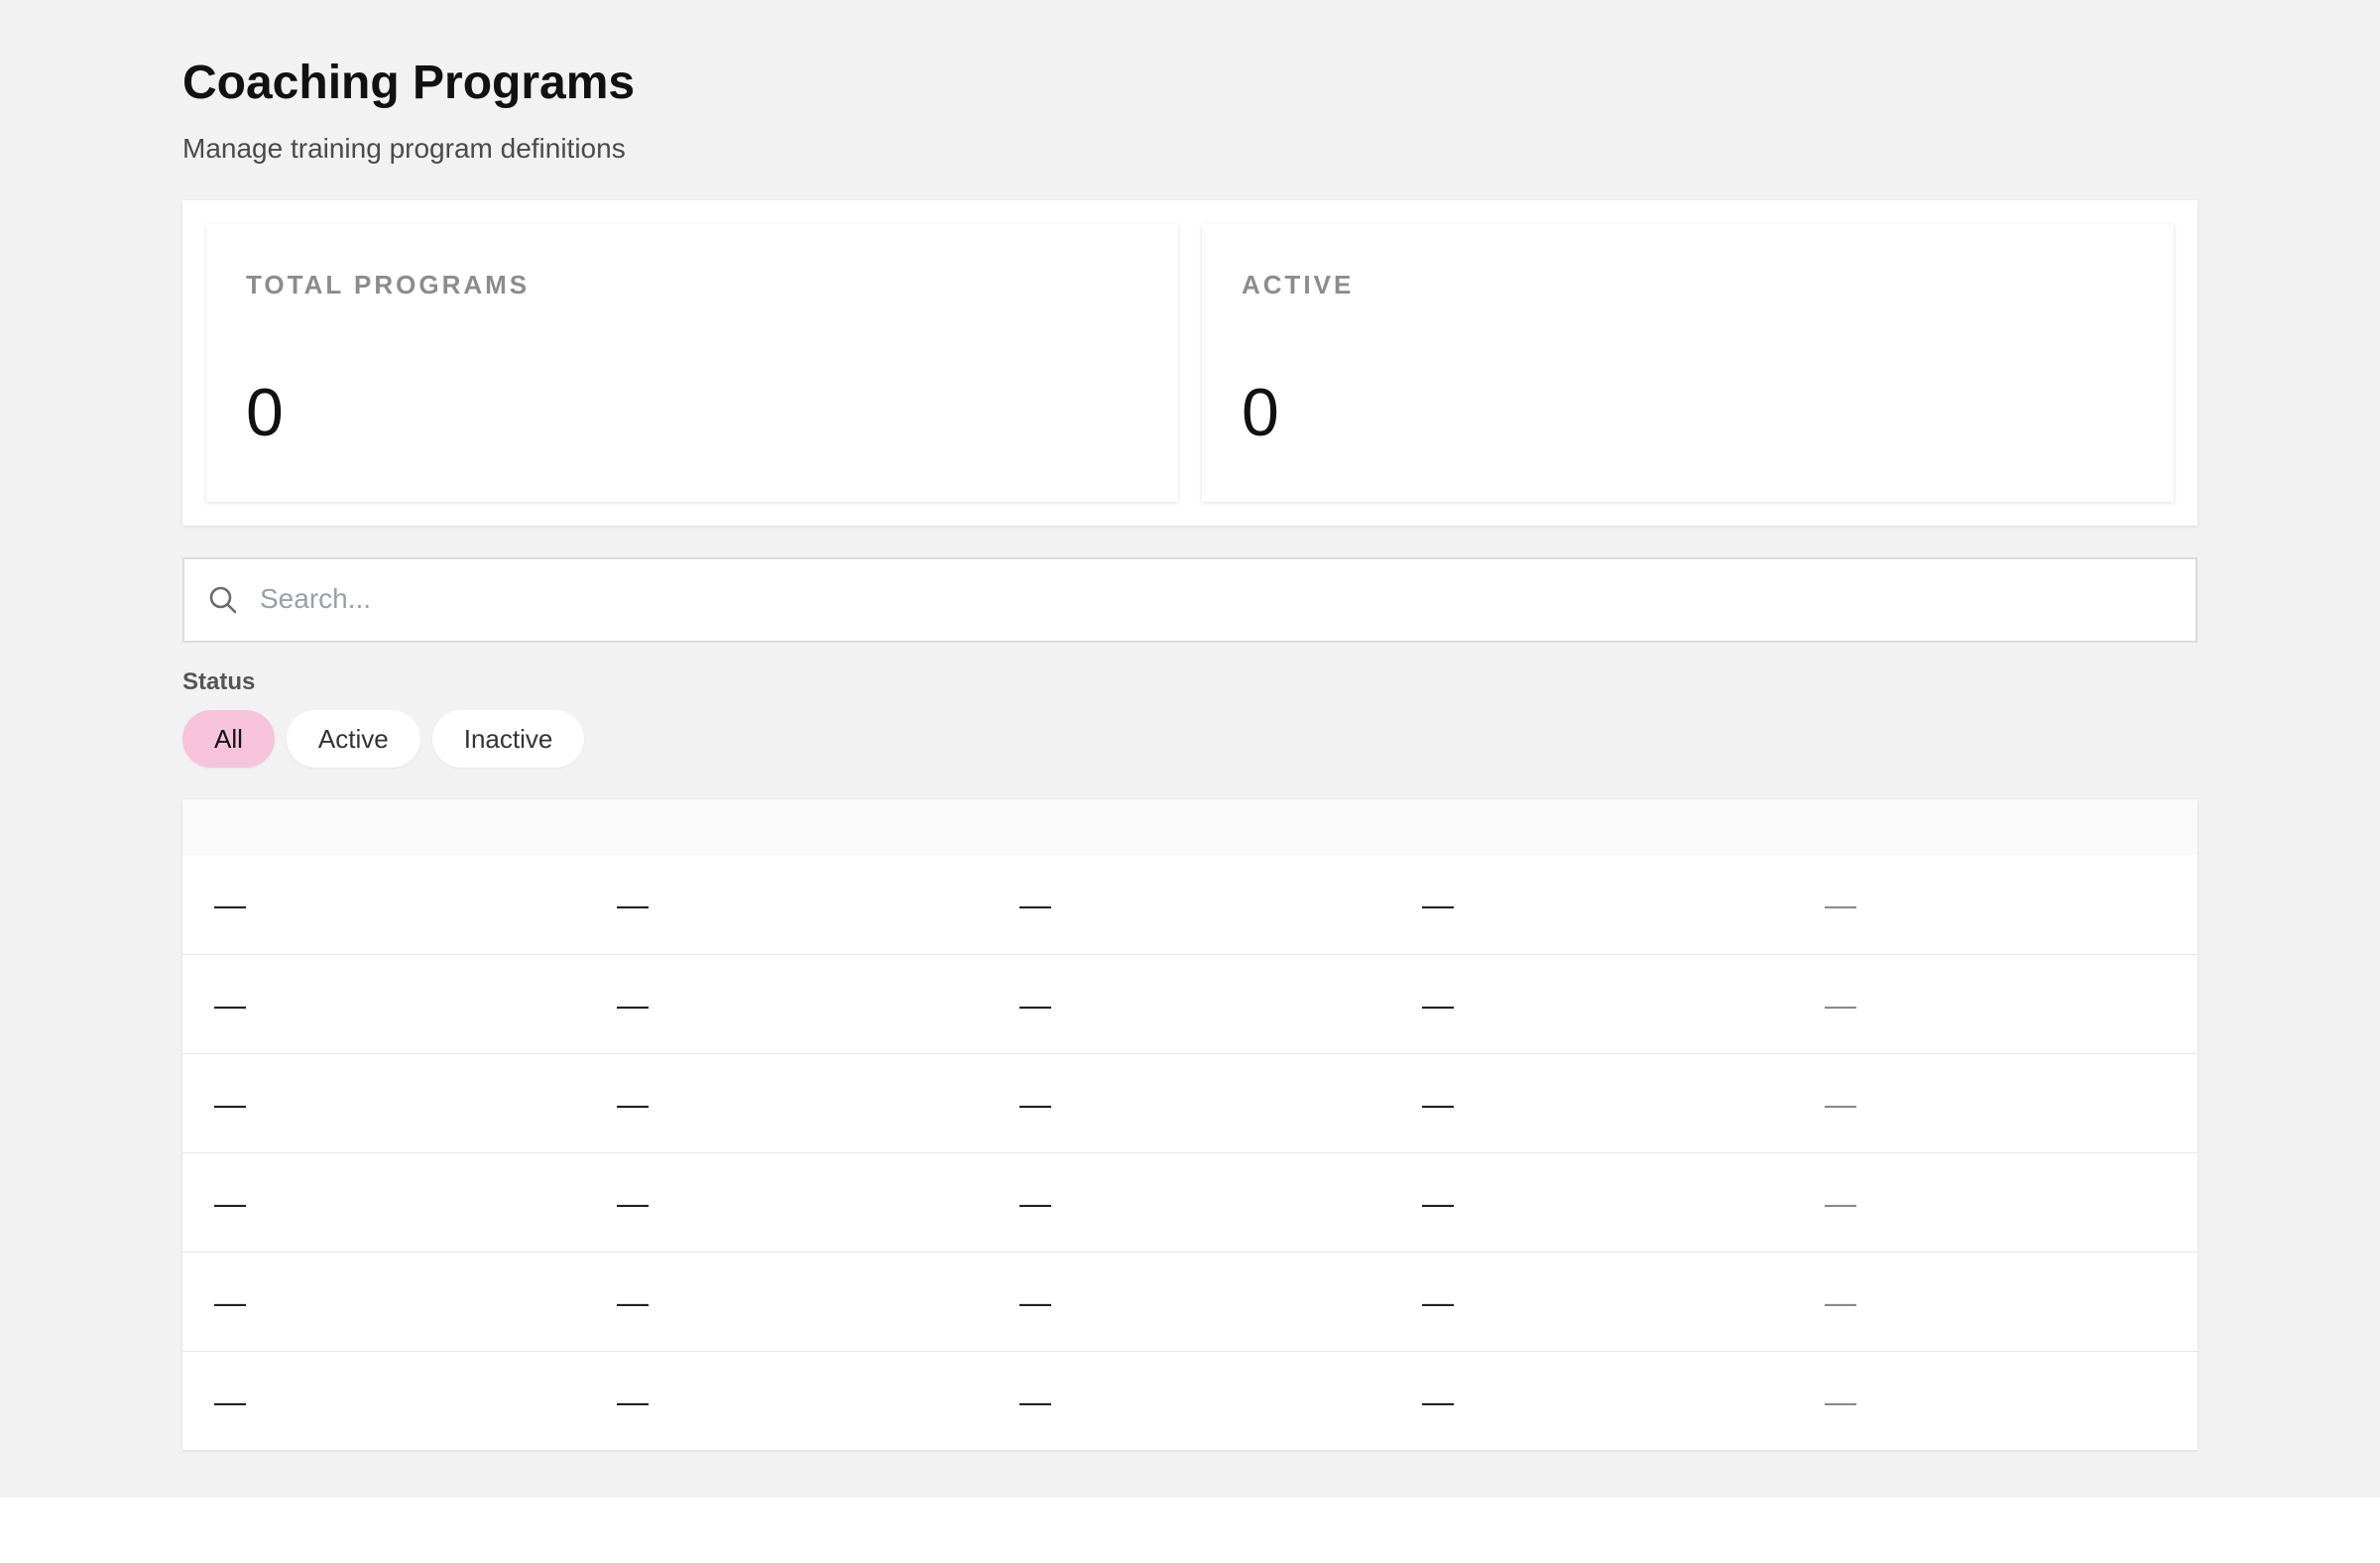  I want to click on page-title: Coaching Programs, so click(409, 83).